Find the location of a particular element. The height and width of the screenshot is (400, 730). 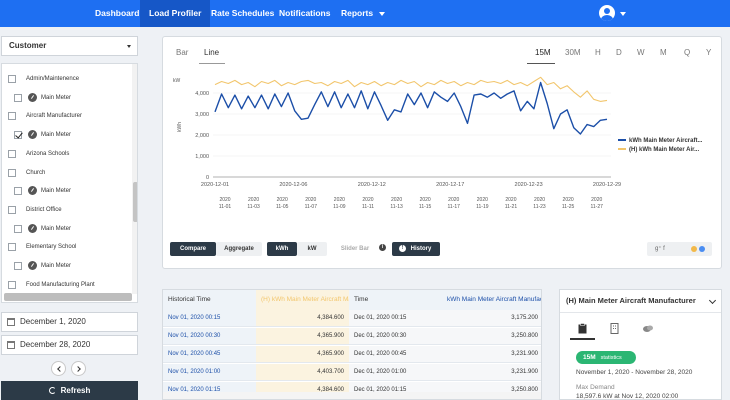

tree-item-group: Elementary School is located at coordinates (66, 247).